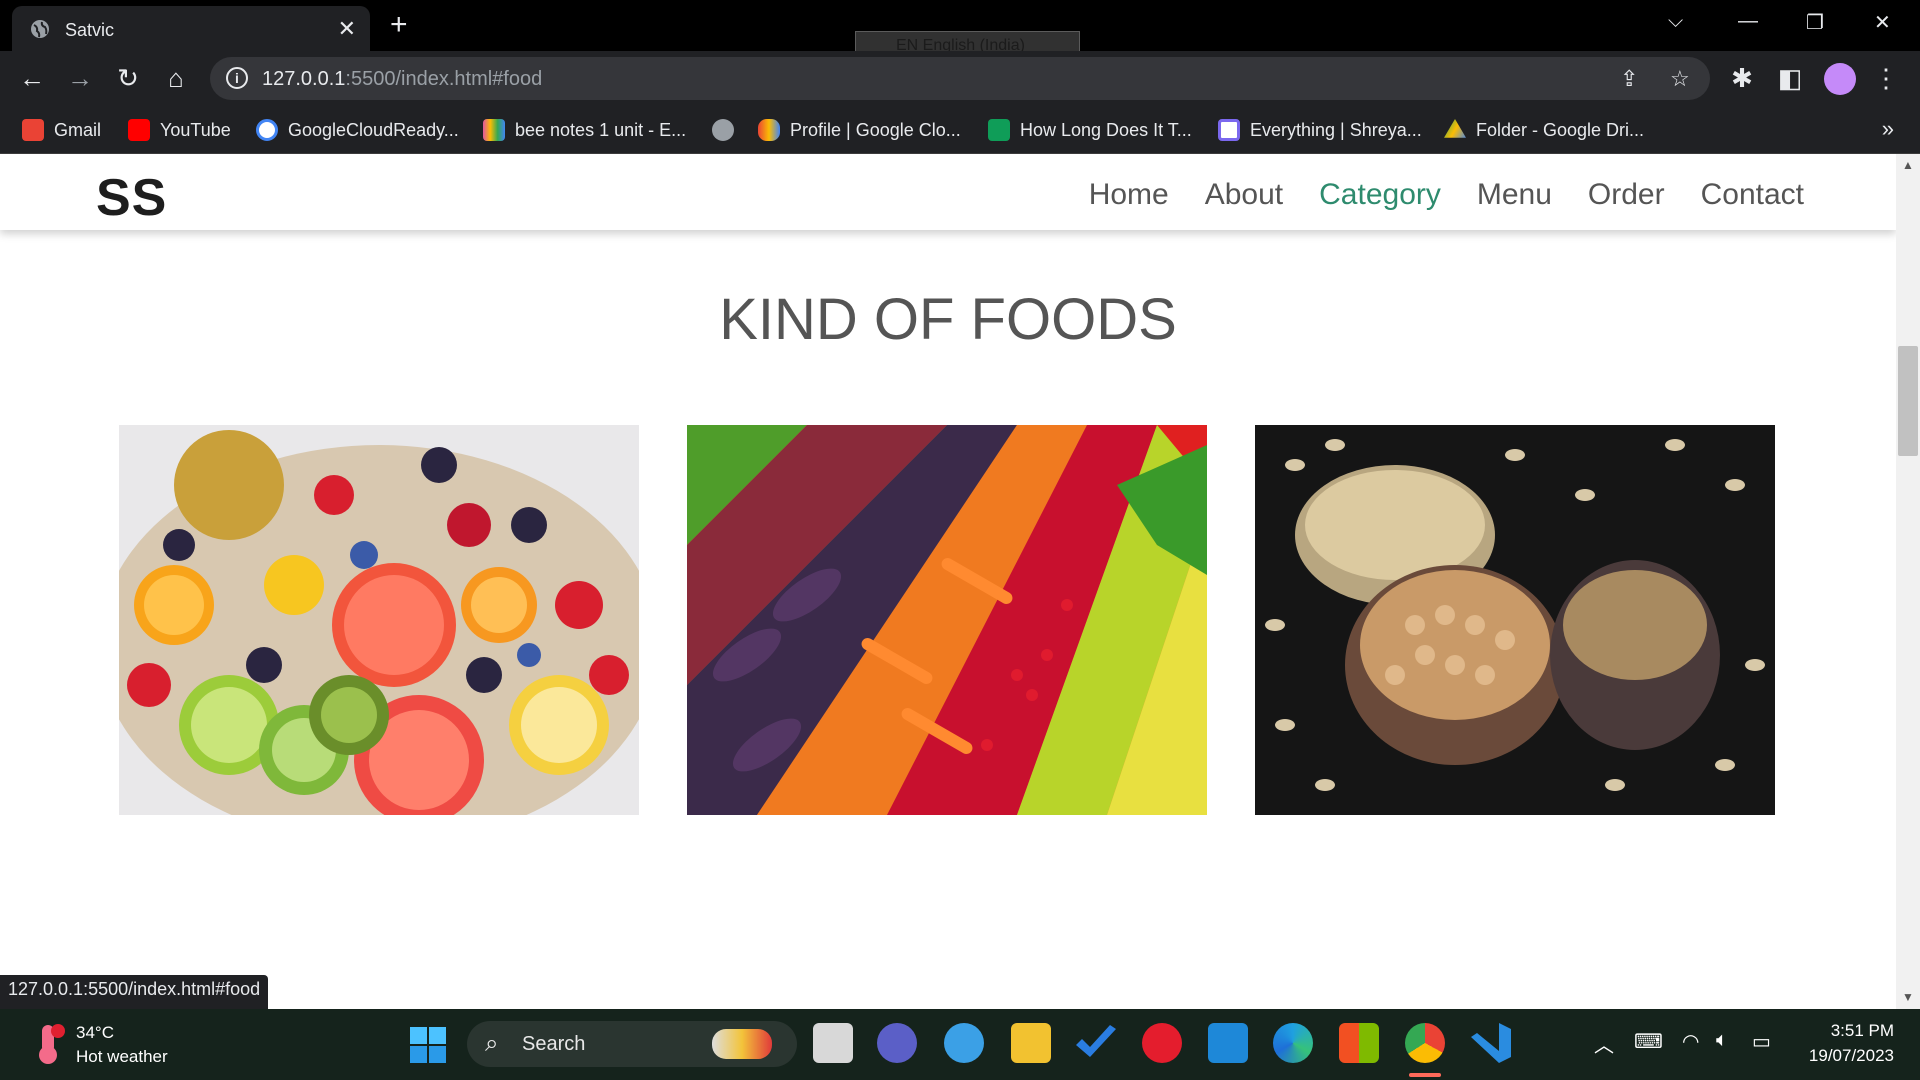 The height and width of the screenshot is (1080, 1920). Describe the element at coordinates (494, 130) in the screenshot. I see `notes-icon` at that location.